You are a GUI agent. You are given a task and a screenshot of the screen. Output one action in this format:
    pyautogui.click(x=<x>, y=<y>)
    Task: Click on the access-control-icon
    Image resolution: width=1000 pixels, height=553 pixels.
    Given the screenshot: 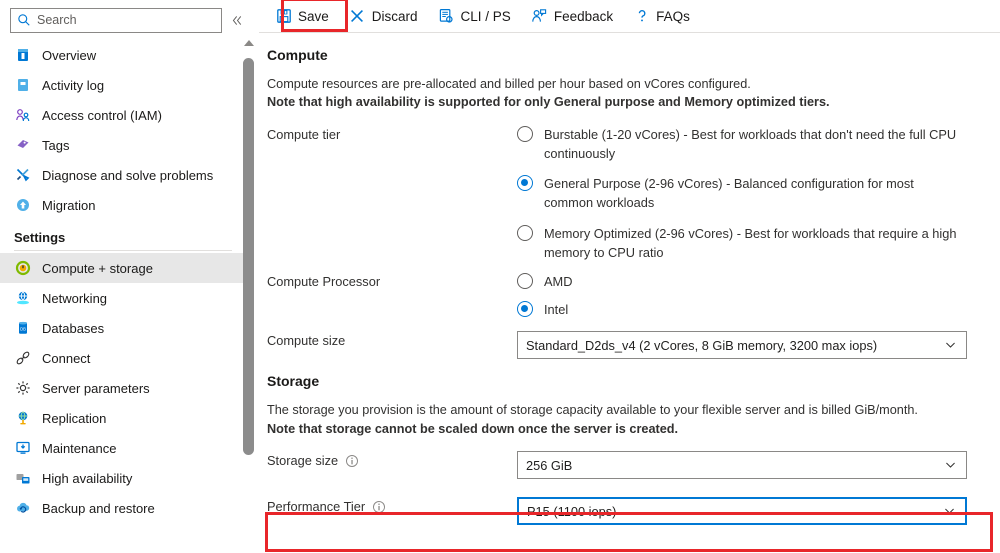 What is the action you would take?
    pyautogui.click(x=22, y=115)
    